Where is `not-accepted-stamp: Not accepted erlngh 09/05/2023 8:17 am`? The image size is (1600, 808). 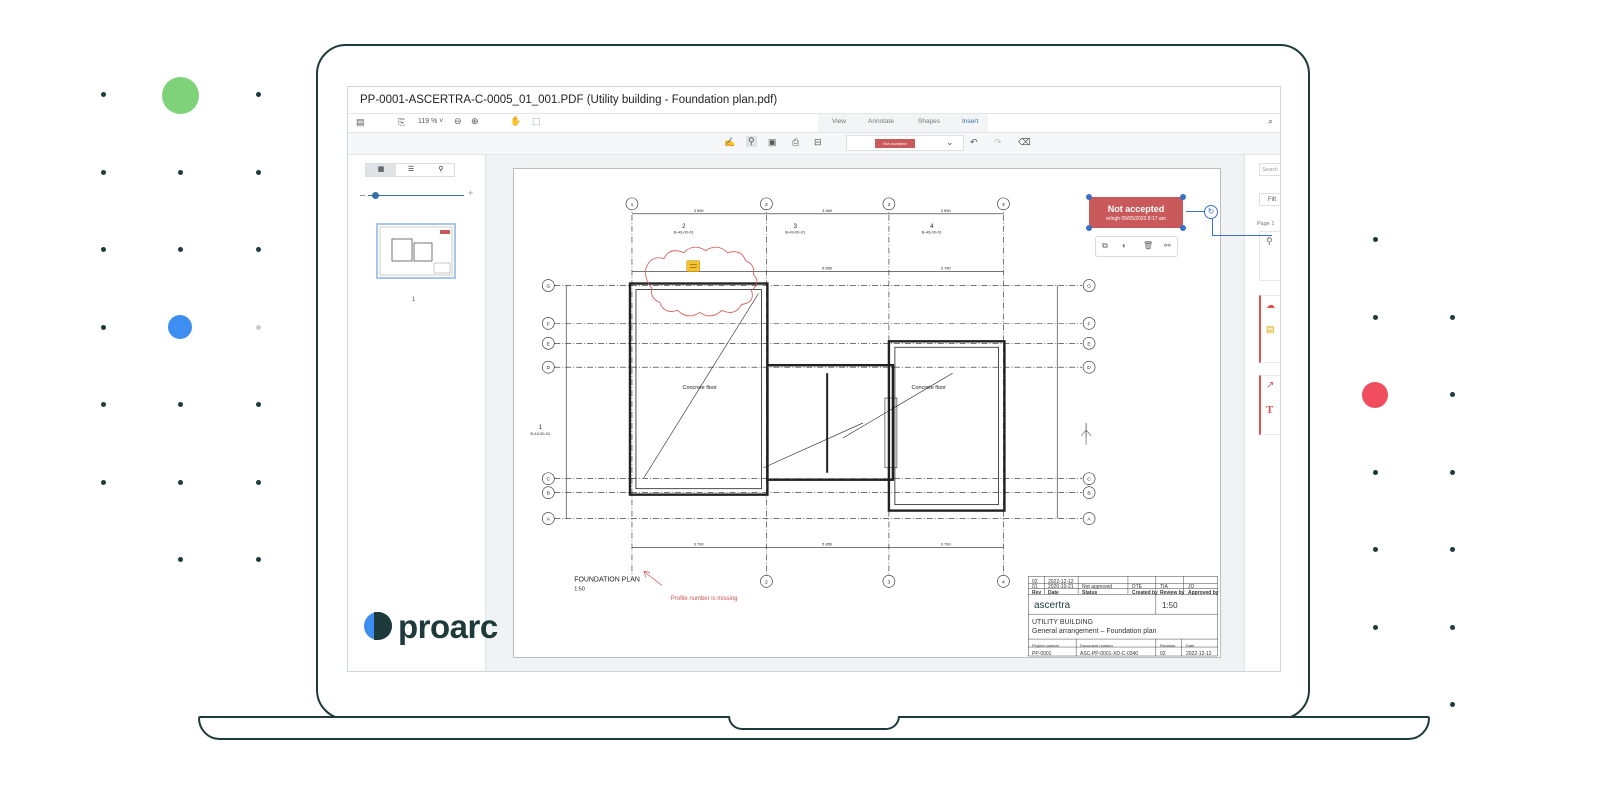
not-accepted-stamp: Not accepted erlngh 09/05/2023 8:17 am is located at coordinates (1136, 212).